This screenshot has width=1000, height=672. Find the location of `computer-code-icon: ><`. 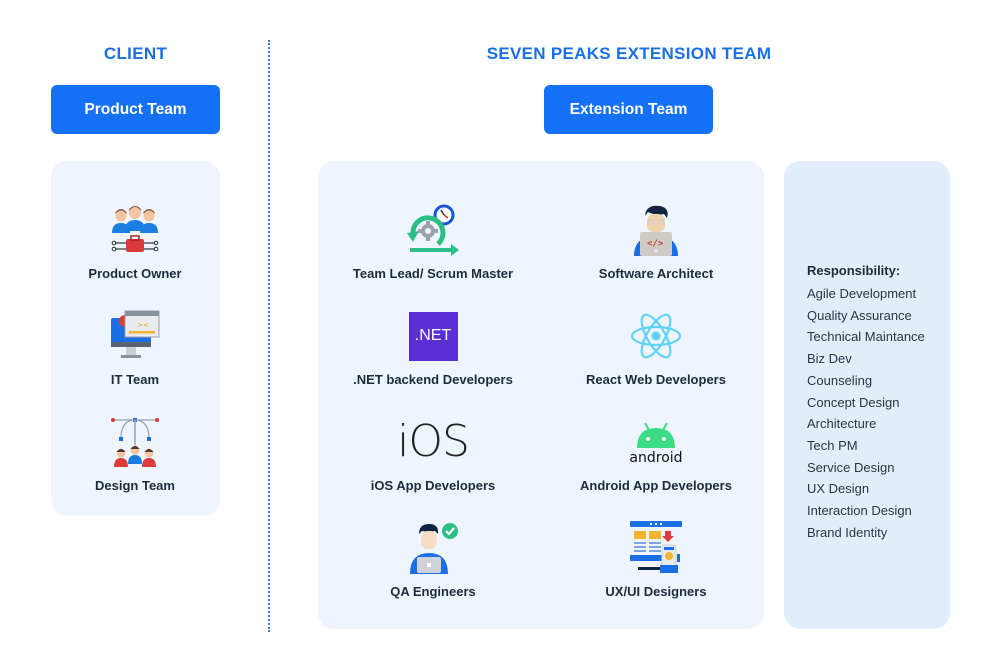

computer-code-icon: >< is located at coordinates (135, 336).